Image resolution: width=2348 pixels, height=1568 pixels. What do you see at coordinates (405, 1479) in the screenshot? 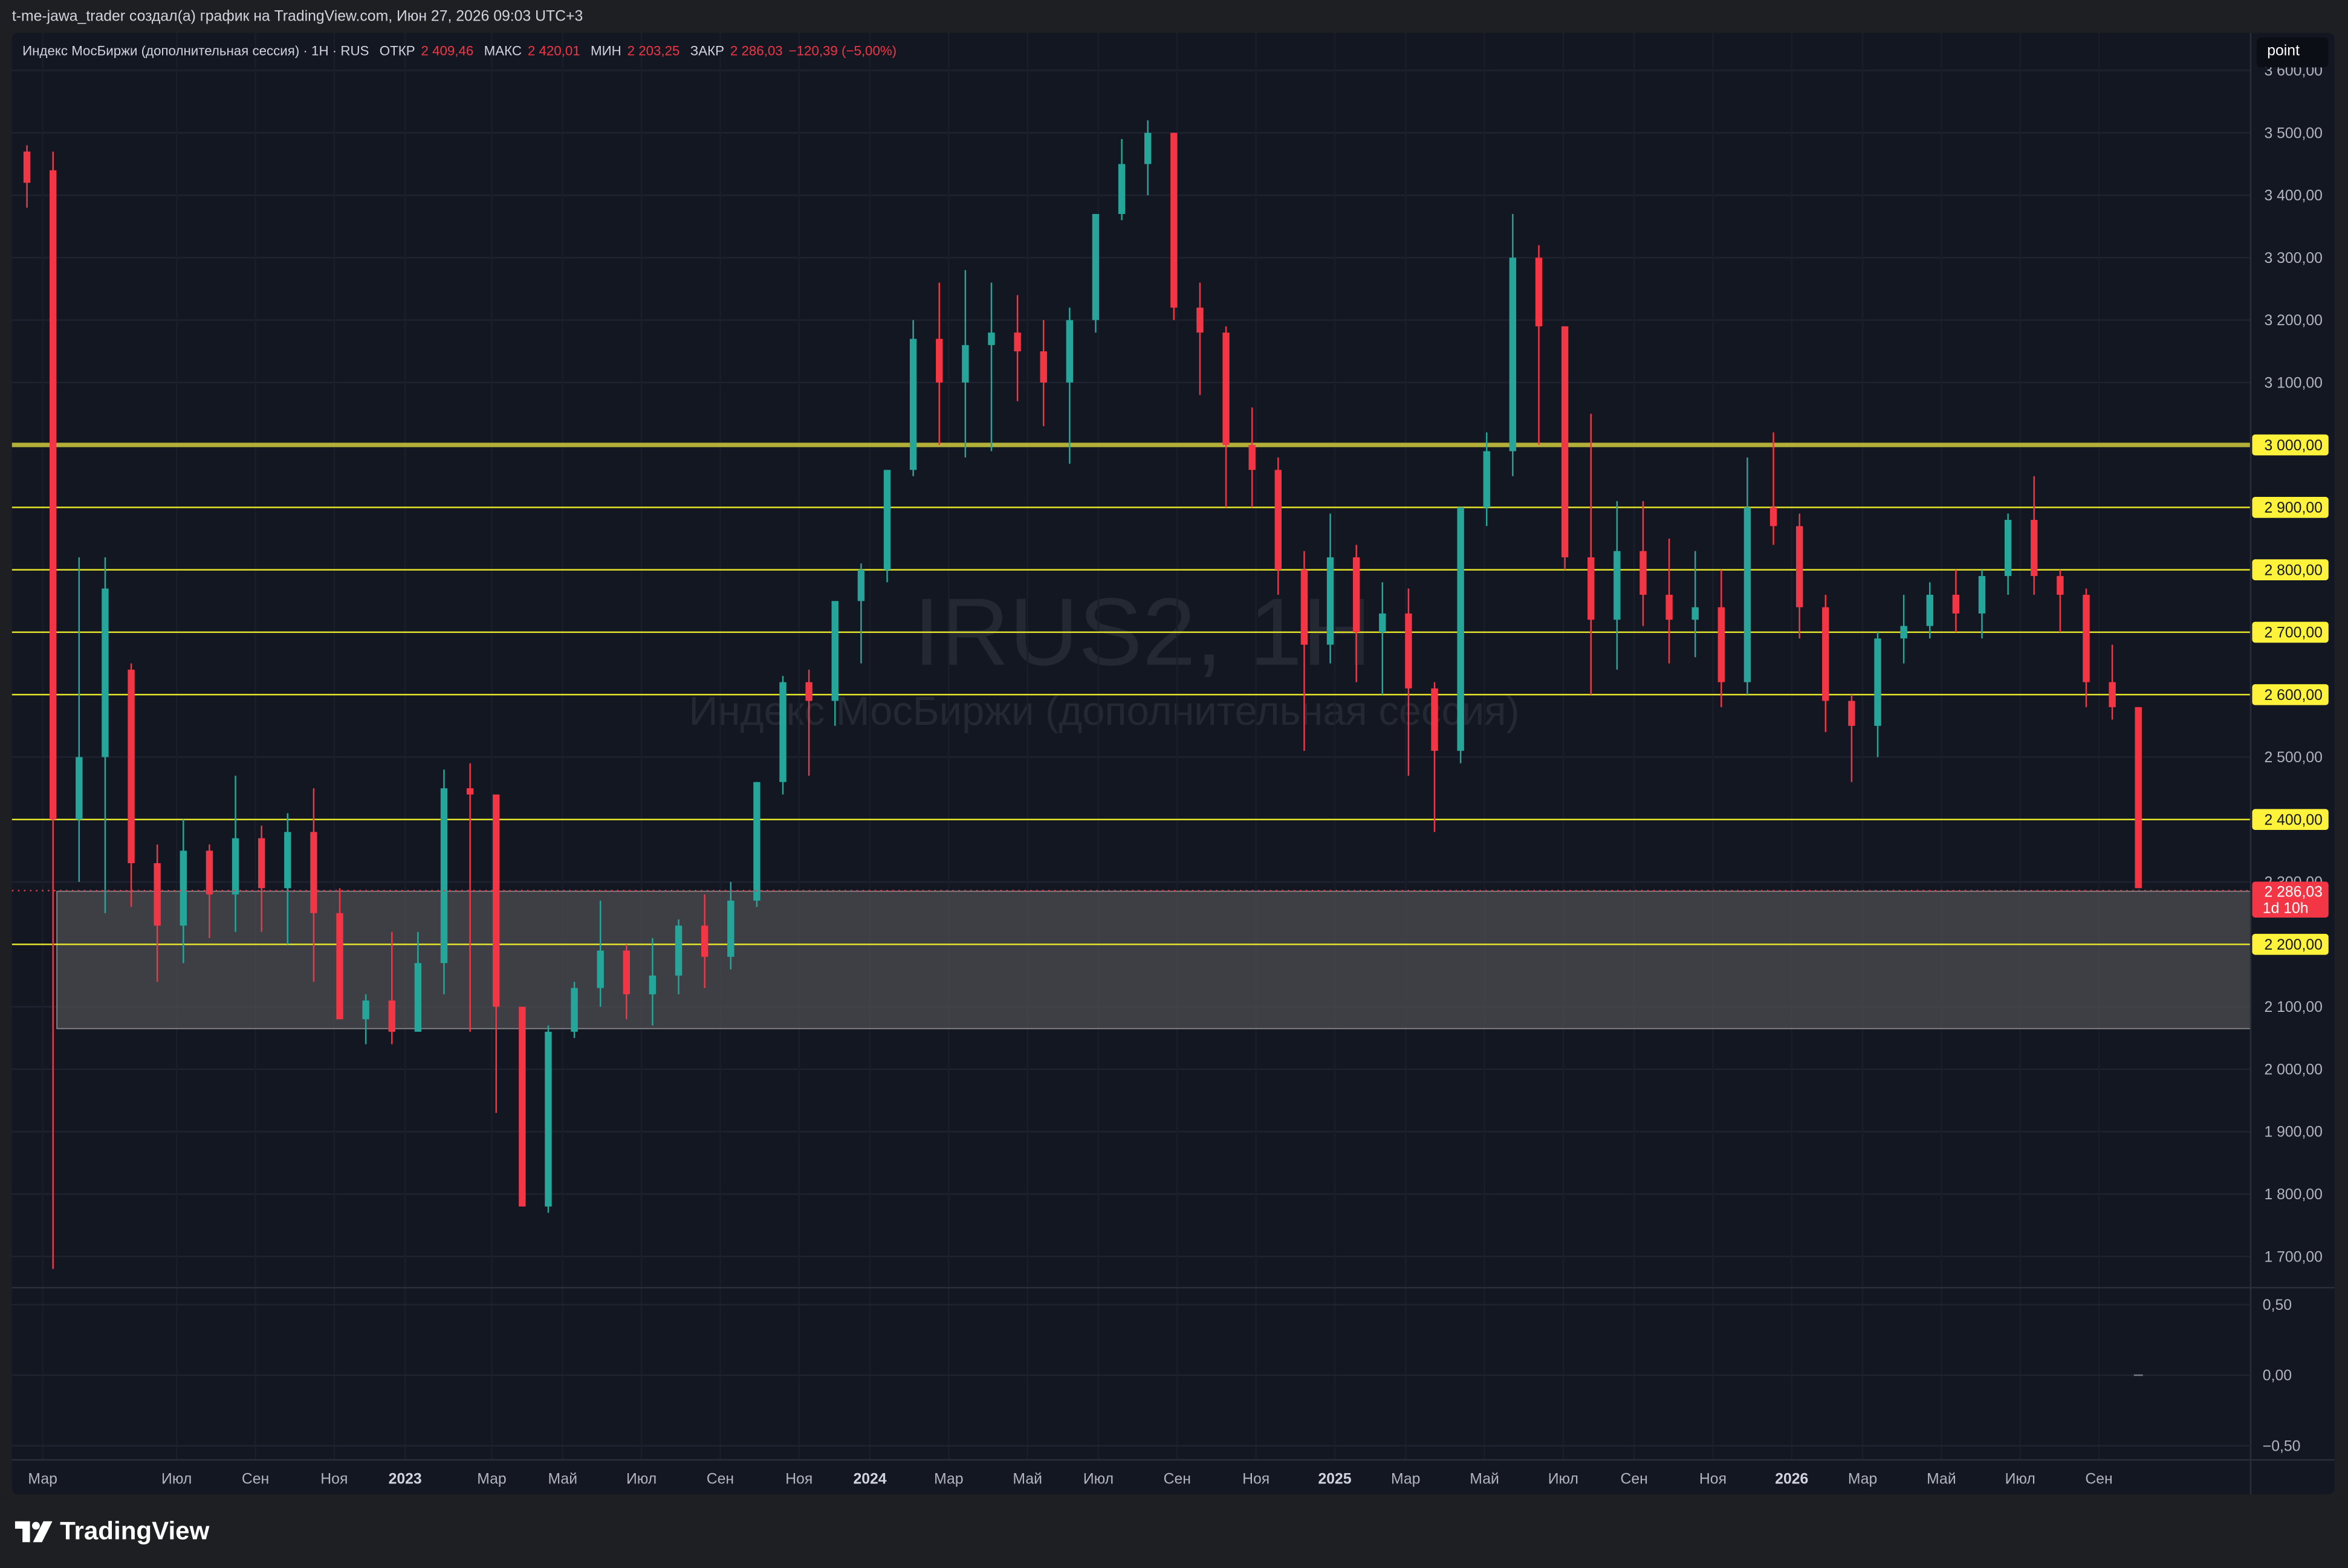
I see `time-year-label: 2023` at bounding box center [405, 1479].